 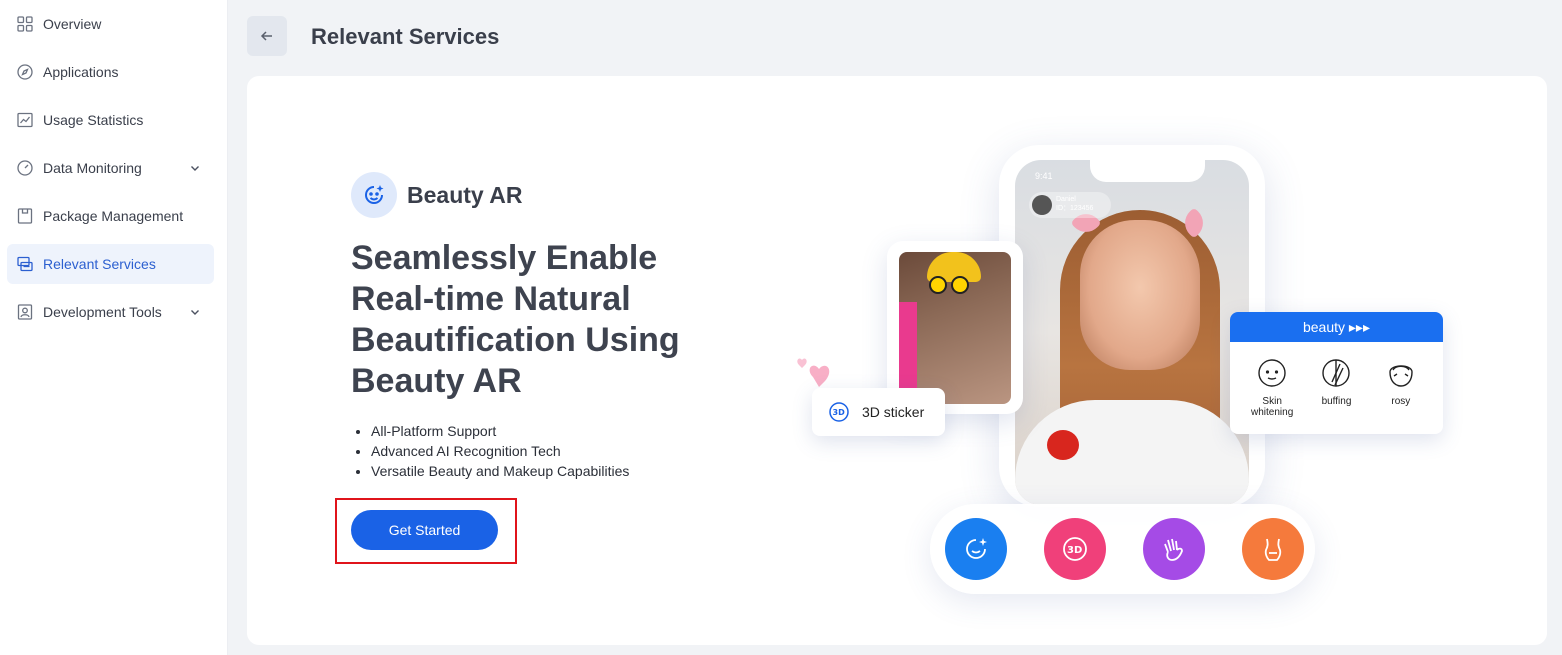 What do you see at coordinates (1122, 549) in the screenshot?
I see `feature-dock: 3D` at bounding box center [1122, 549].